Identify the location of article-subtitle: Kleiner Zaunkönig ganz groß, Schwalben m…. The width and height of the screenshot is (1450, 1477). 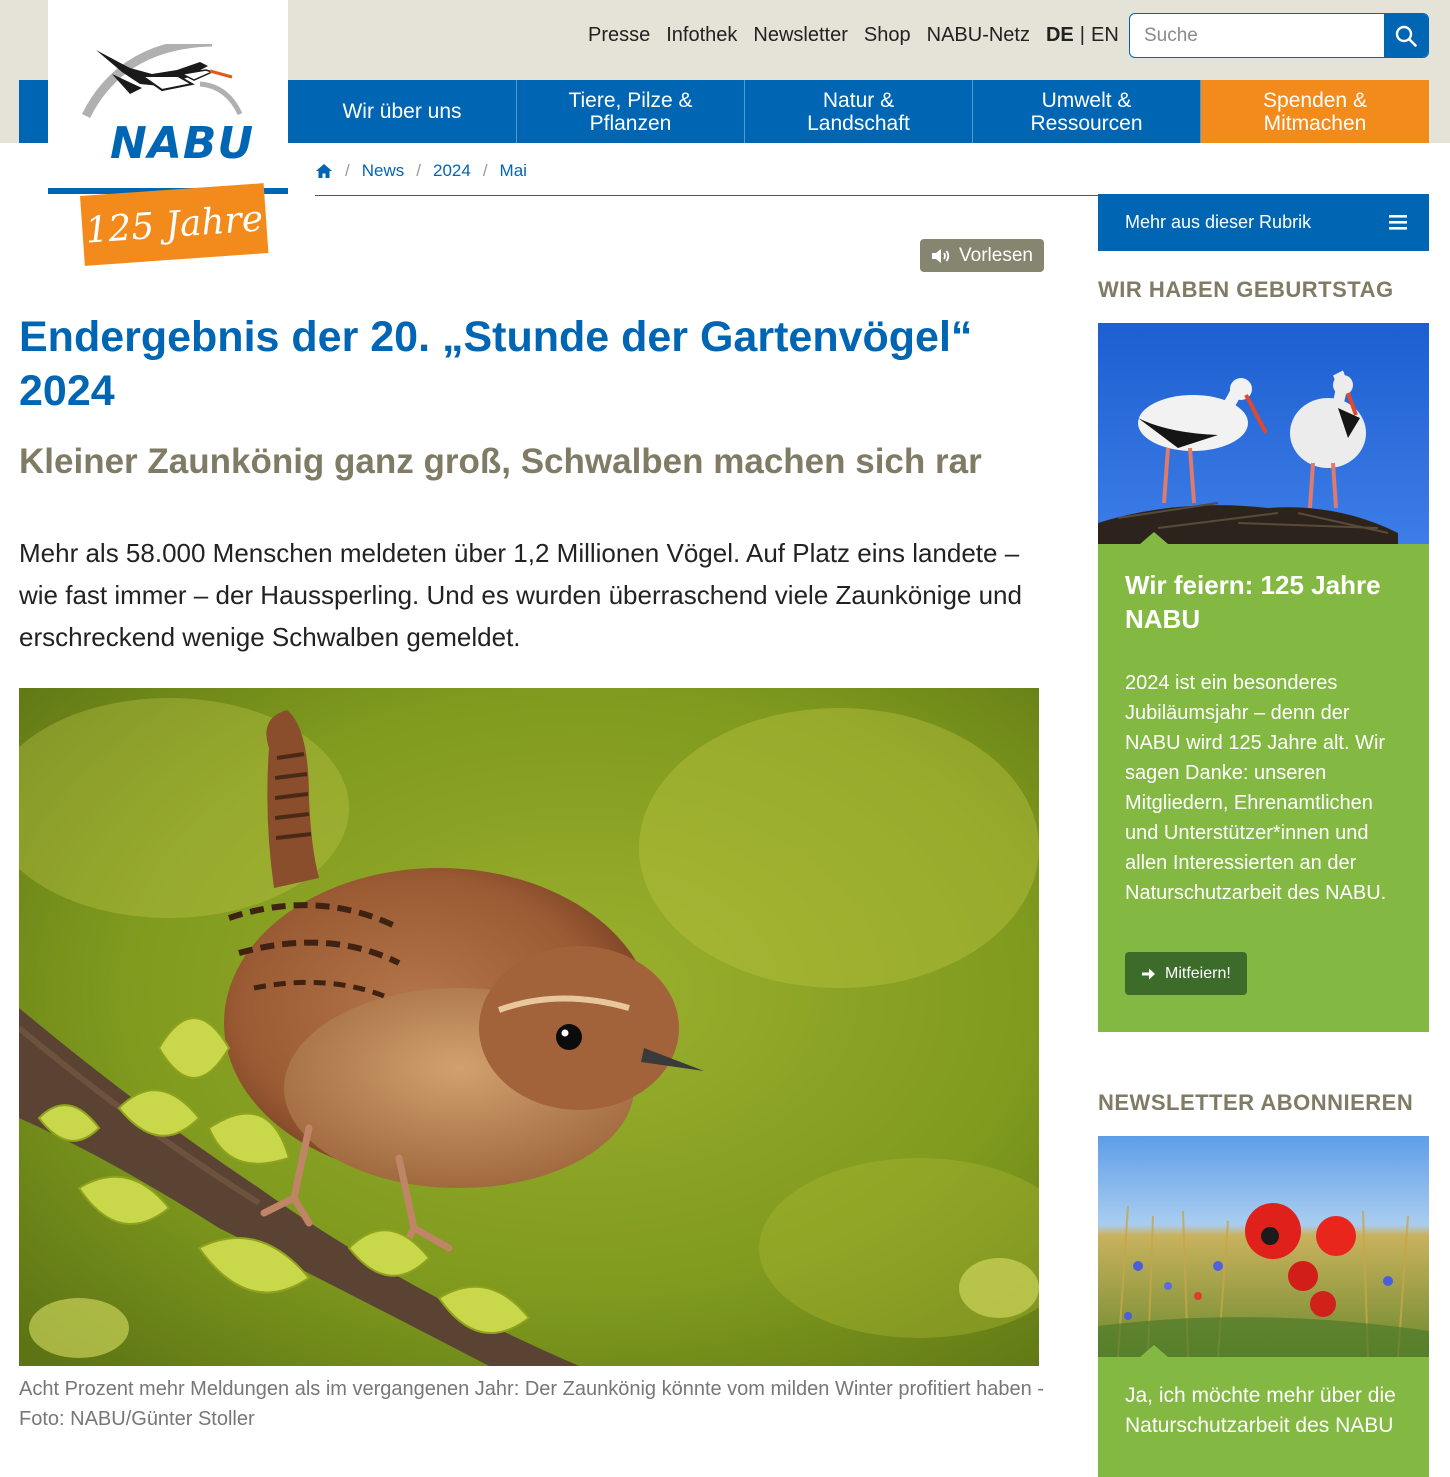
(500, 461).